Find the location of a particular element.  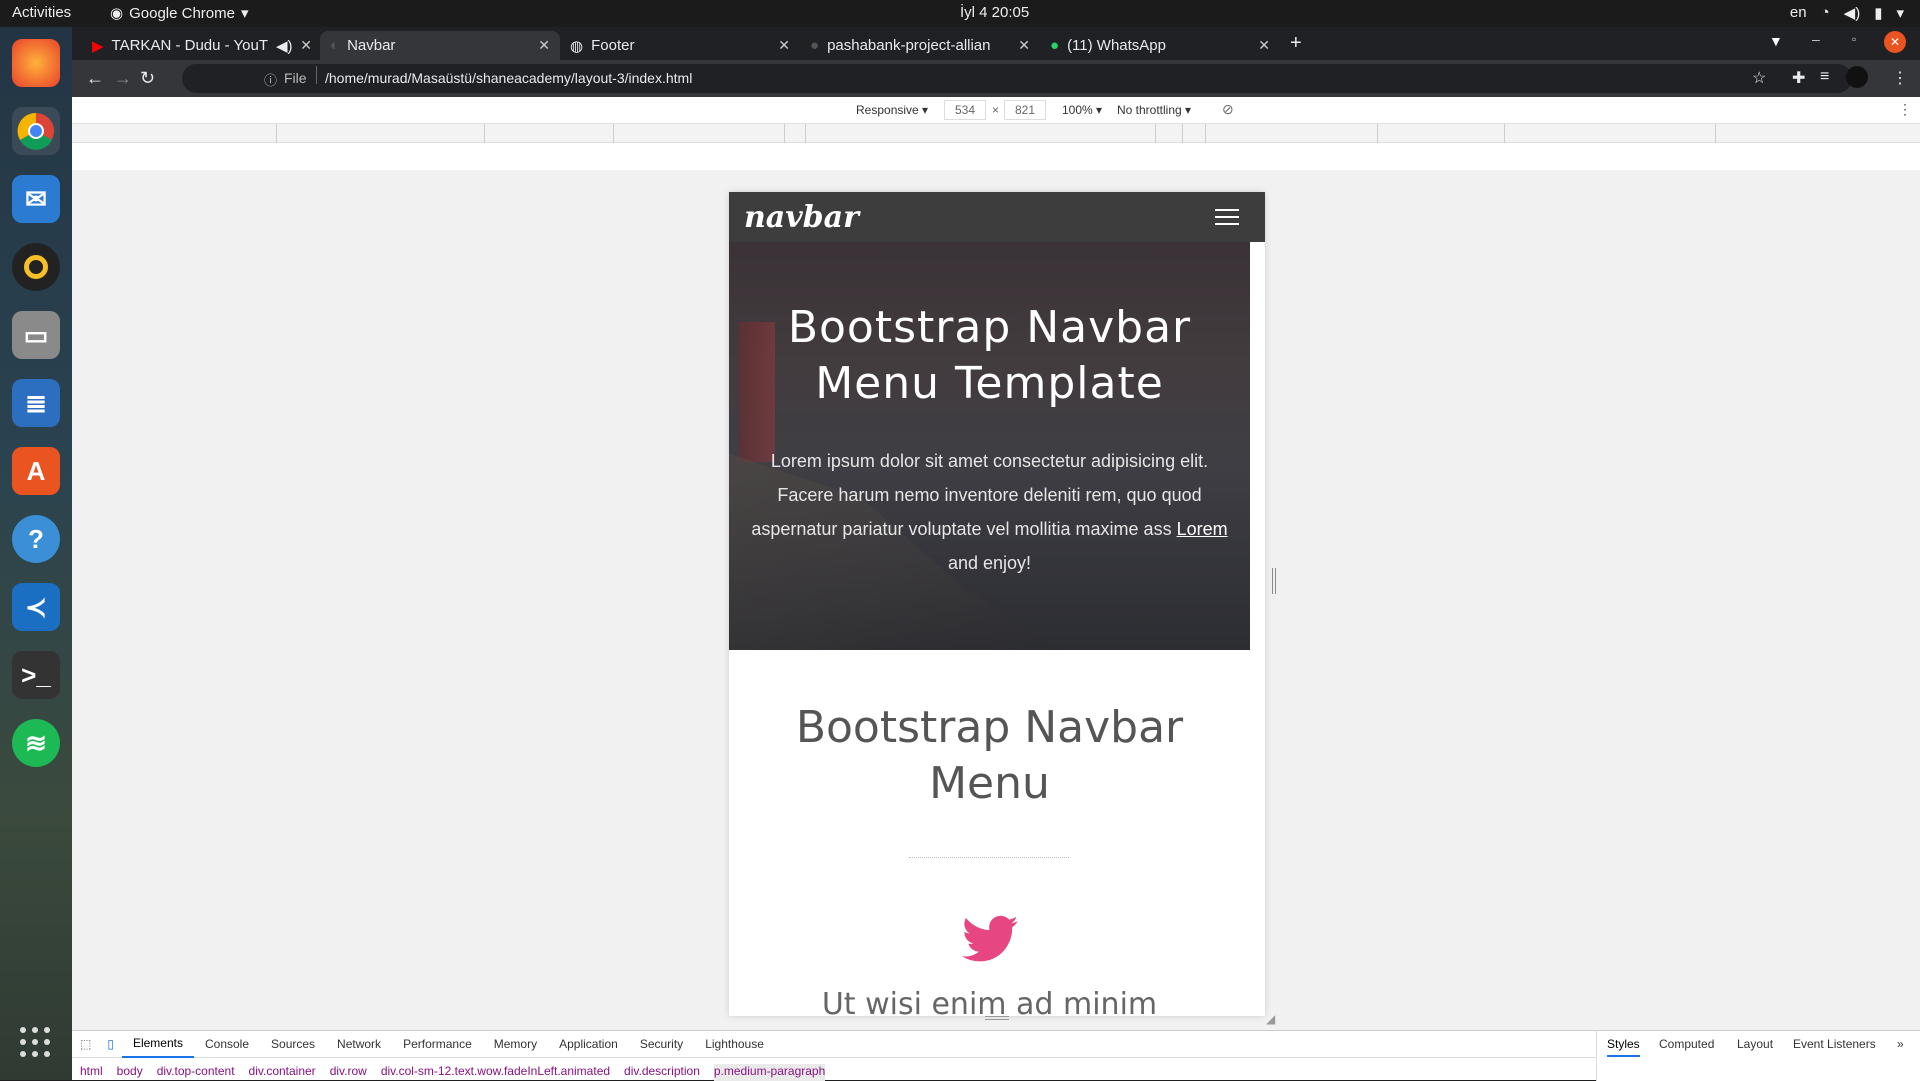

files-icon: ▭ is located at coordinates (36, 335).